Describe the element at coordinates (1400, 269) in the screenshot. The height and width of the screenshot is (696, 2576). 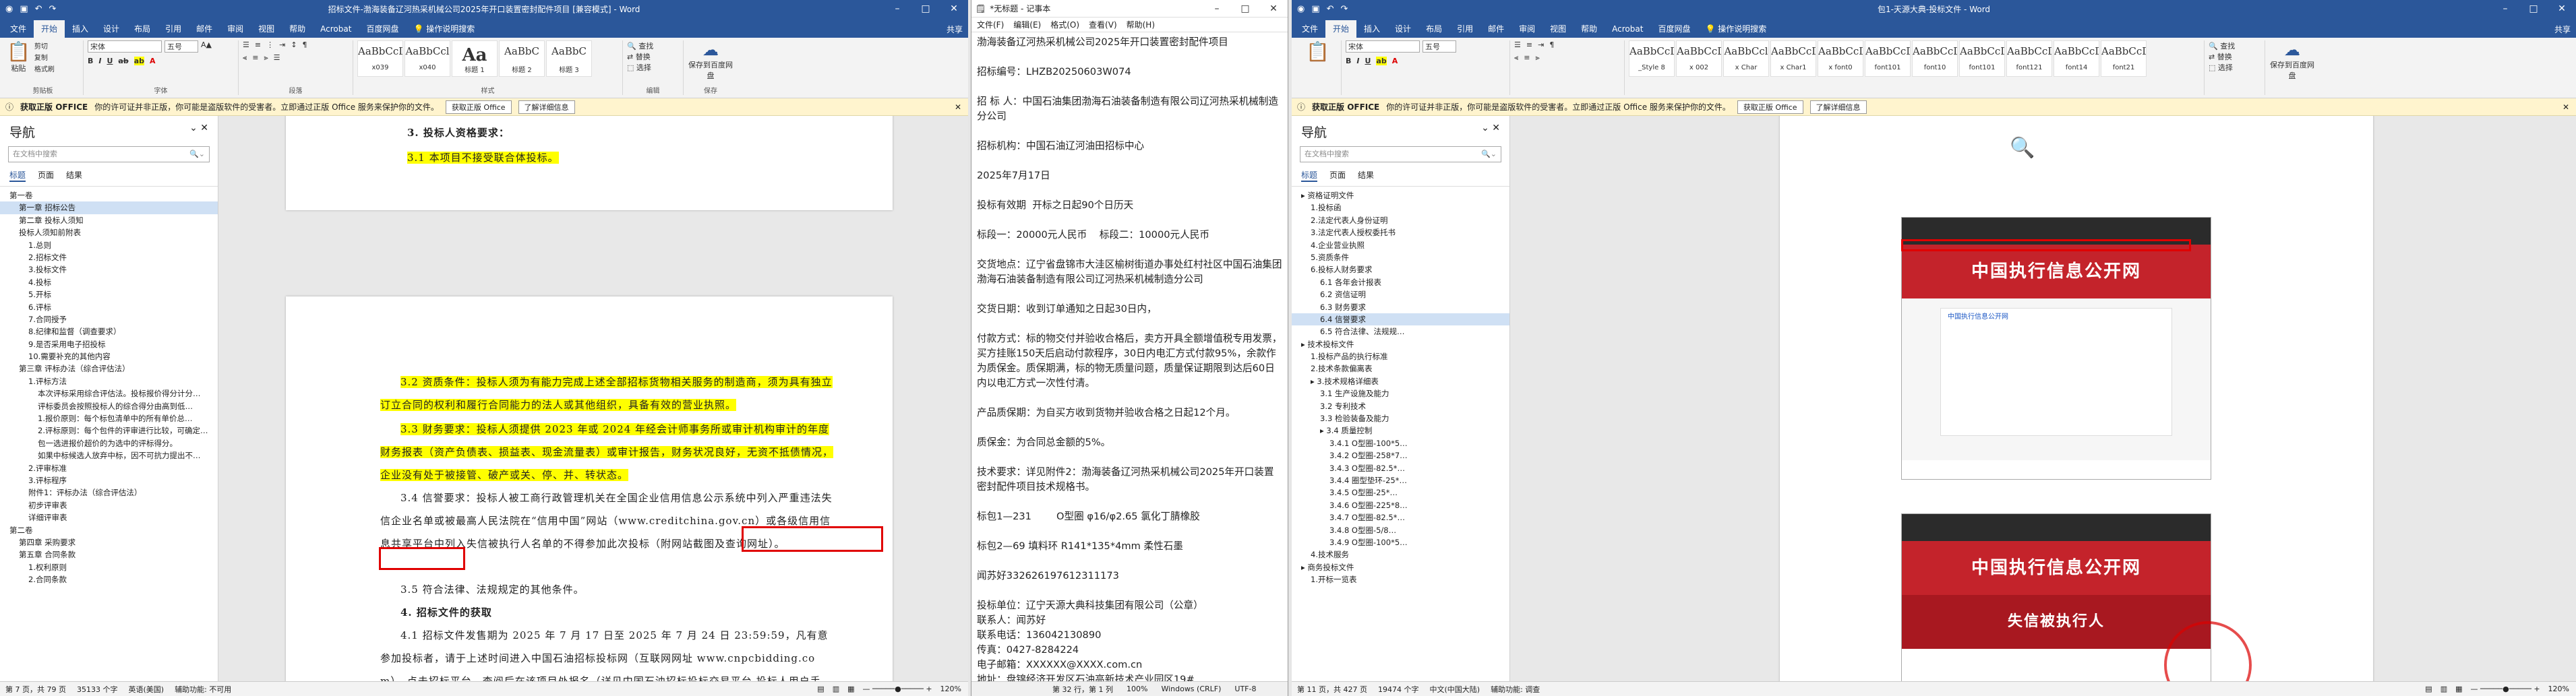
I see `nav-heading-item: 6.投标人财务要求` at that location.